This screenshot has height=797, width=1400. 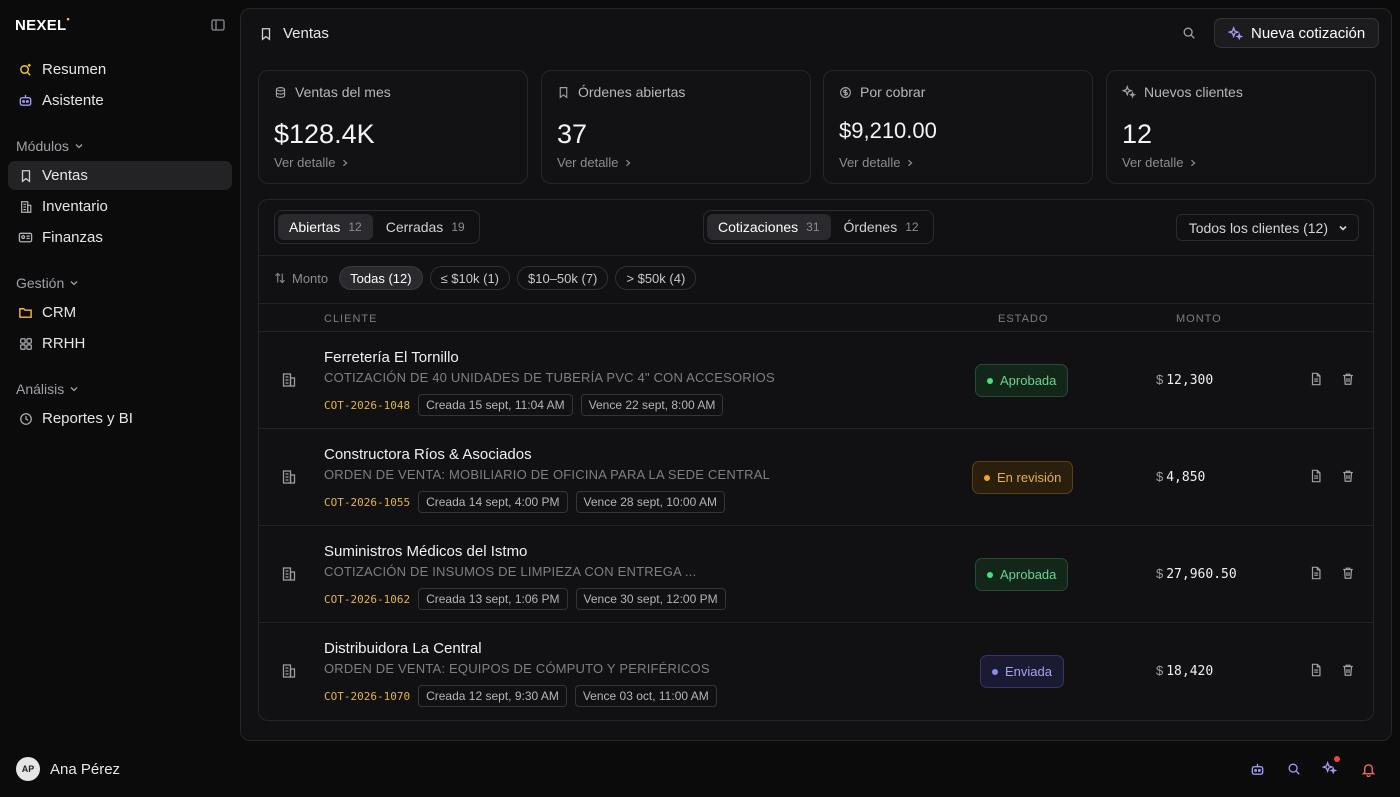 What do you see at coordinates (391, 357) in the screenshot?
I see `client-name: Ferretería El Tornillo` at bounding box center [391, 357].